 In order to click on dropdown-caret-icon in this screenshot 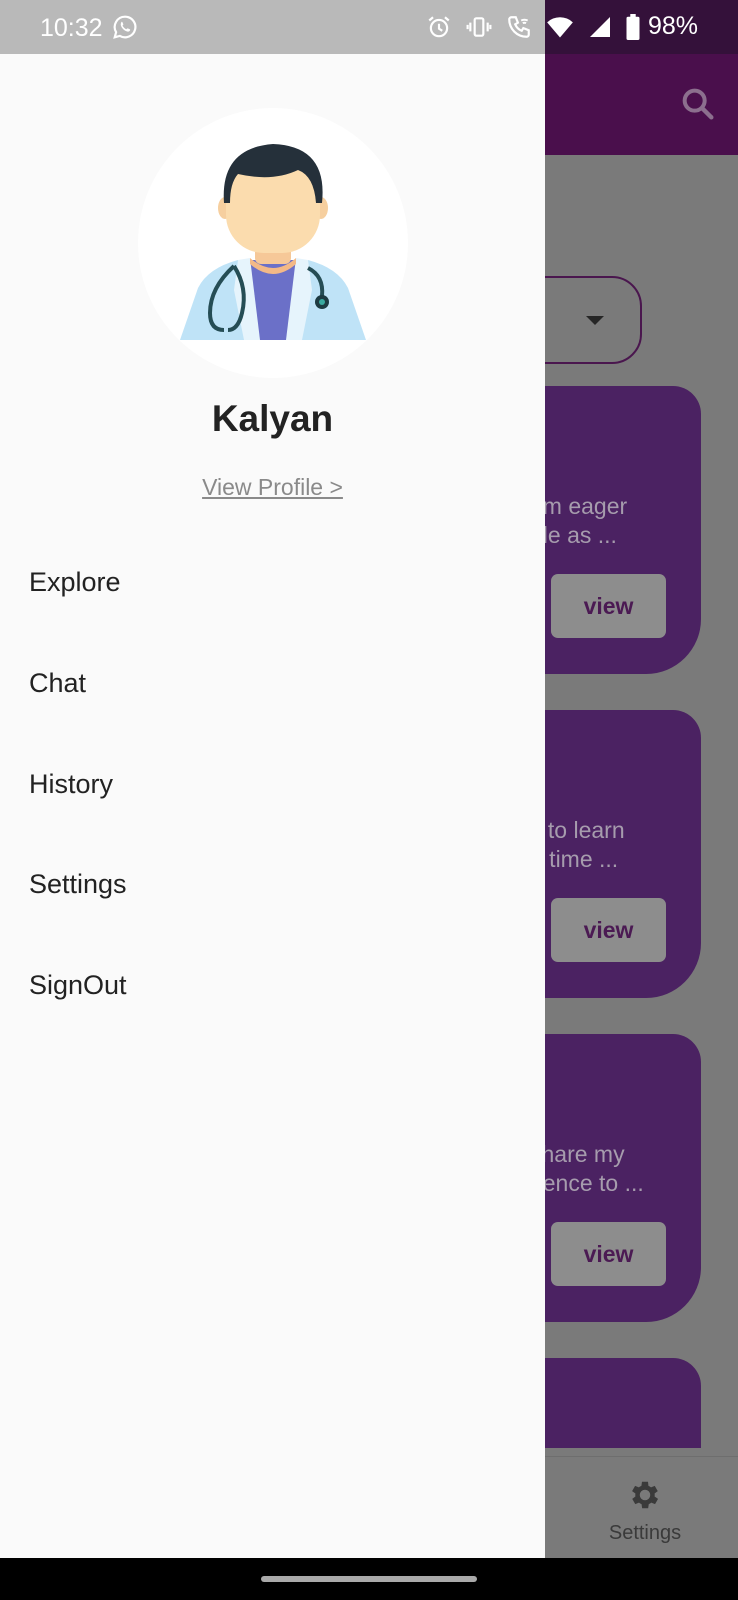, I will do `click(595, 320)`.